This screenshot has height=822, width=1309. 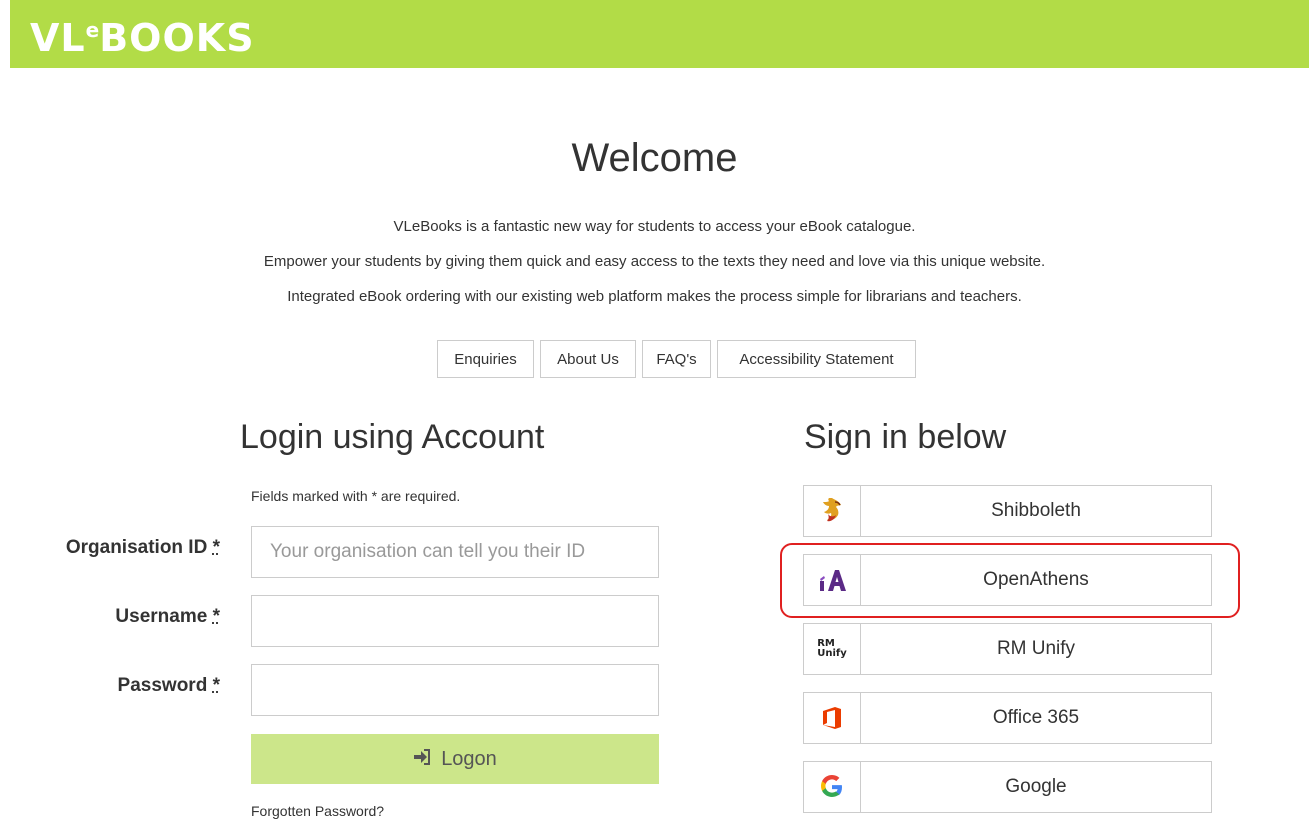 What do you see at coordinates (832, 787) in the screenshot?
I see `google-icon` at bounding box center [832, 787].